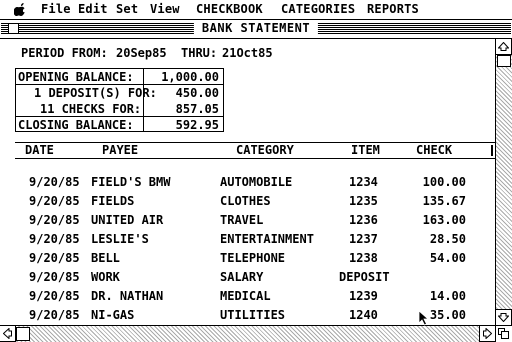  I want to click on menu-set: Set, so click(127, 9).